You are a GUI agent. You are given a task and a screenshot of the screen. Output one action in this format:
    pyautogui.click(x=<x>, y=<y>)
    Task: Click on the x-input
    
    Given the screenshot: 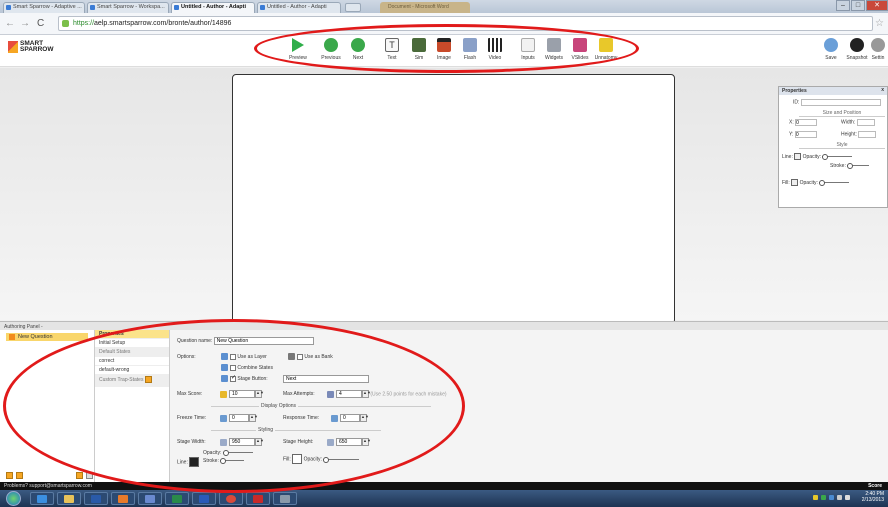 What is the action you would take?
    pyautogui.click(x=806, y=122)
    